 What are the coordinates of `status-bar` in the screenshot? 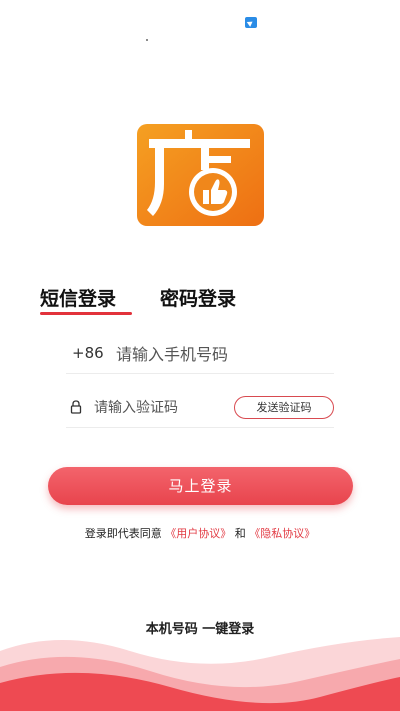 It's located at (200, 20).